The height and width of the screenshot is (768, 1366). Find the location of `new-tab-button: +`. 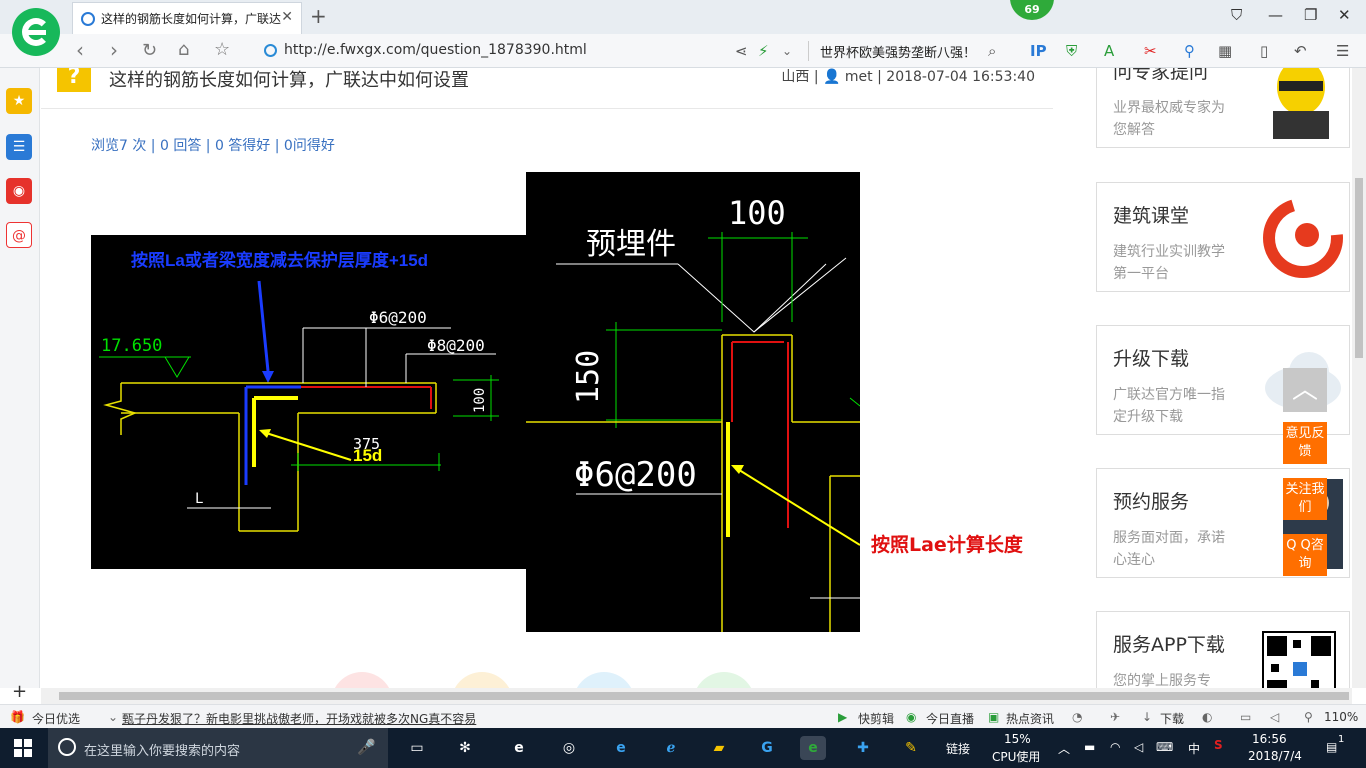

new-tab-button: + is located at coordinates (318, 16).